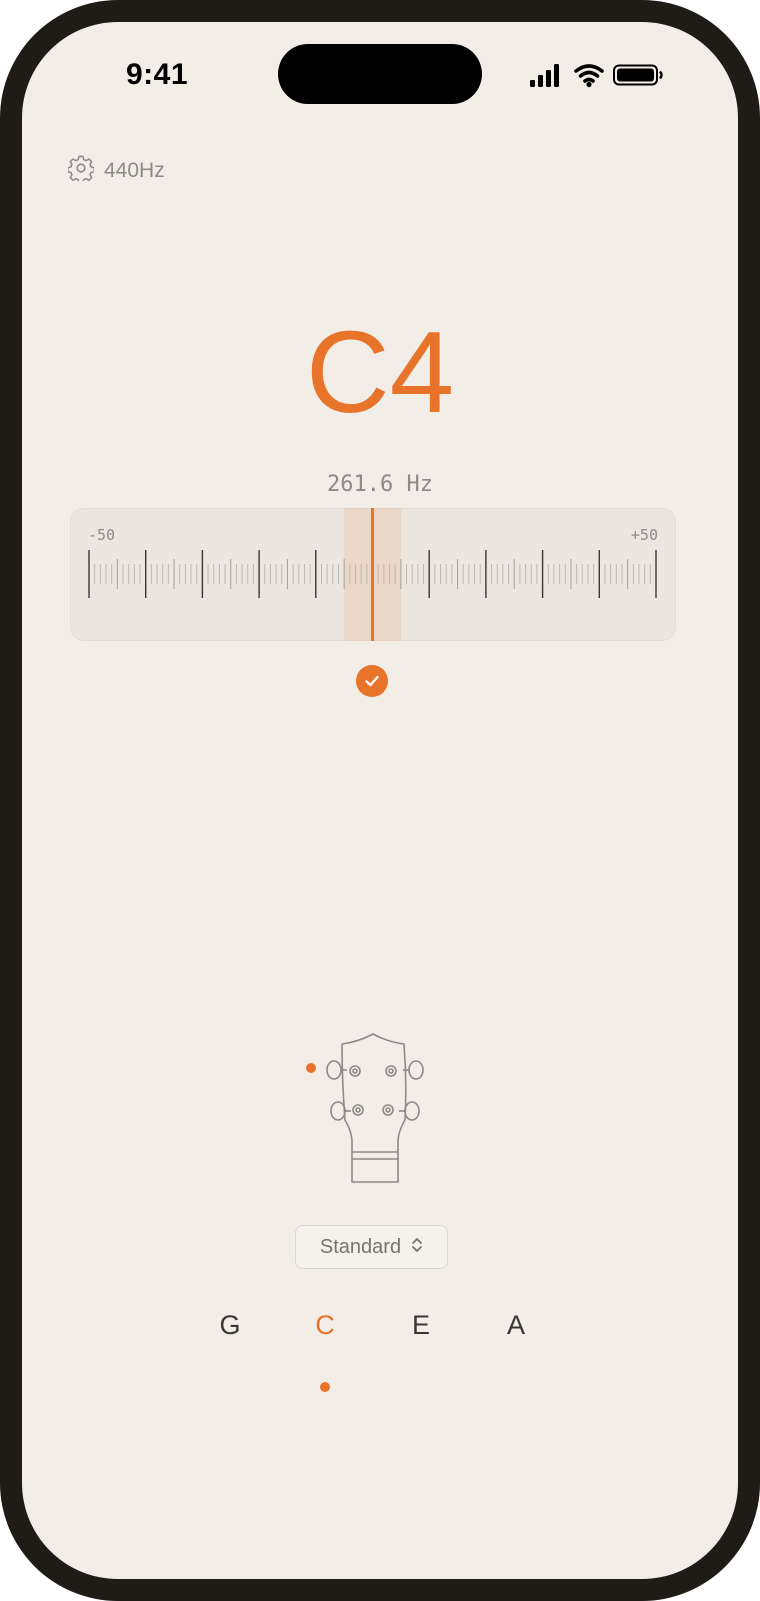  Describe the element at coordinates (380, 372) in the screenshot. I see `detected-note: C4` at that location.